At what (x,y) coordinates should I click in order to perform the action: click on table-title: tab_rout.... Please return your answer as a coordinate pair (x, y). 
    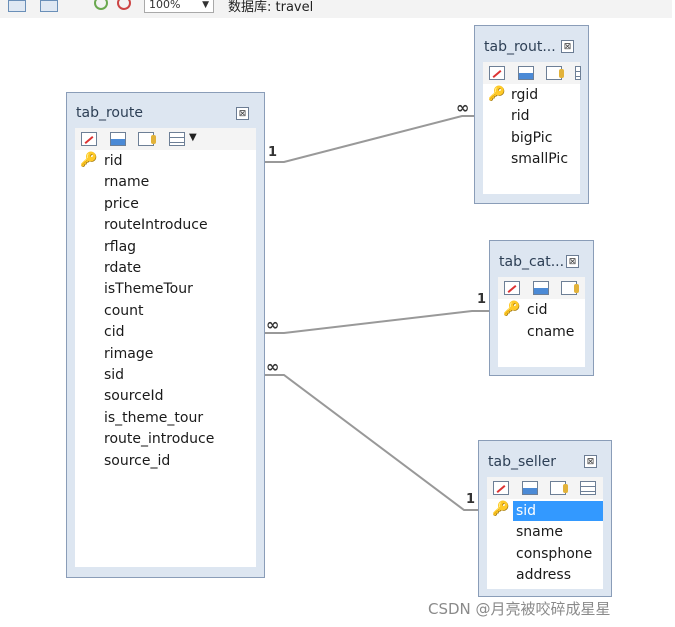
    Looking at the image, I should click on (520, 47).